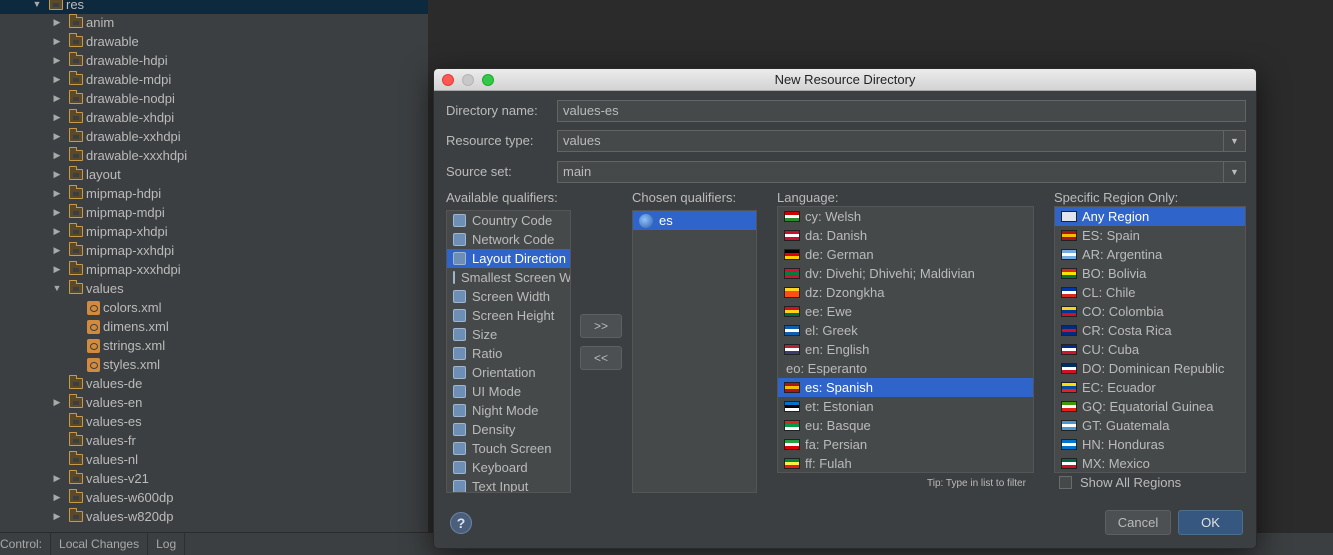  Describe the element at coordinates (71, 421) in the screenshot. I see `tree-row-values-es: values-es` at that location.